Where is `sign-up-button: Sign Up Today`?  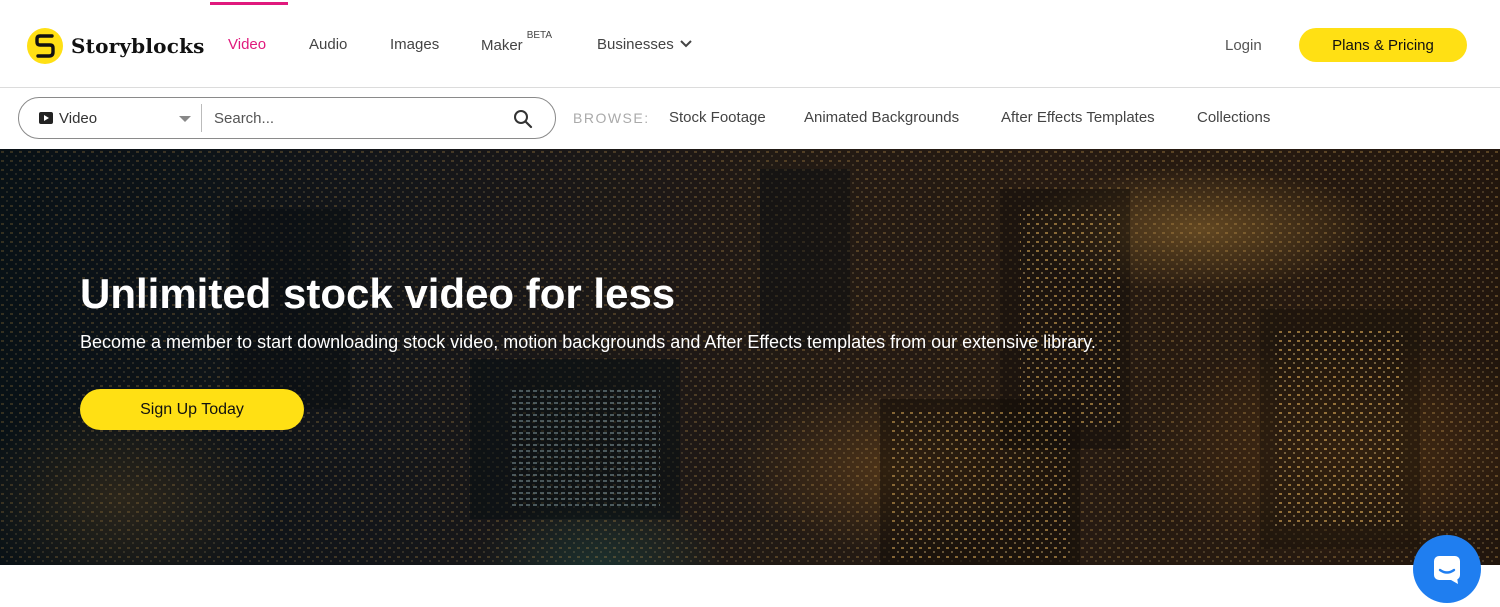
sign-up-button: Sign Up Today is located at coordinates (192, 409).